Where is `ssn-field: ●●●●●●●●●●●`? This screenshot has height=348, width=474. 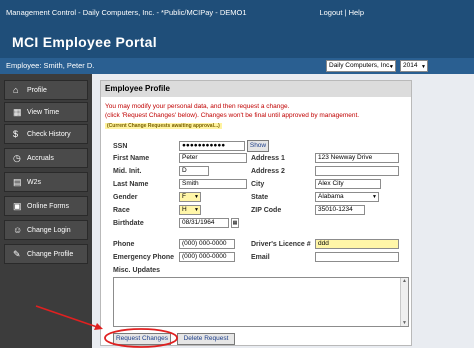 ssn-field: ●●●●●●●●●●● is located at coordinates (212, 146).